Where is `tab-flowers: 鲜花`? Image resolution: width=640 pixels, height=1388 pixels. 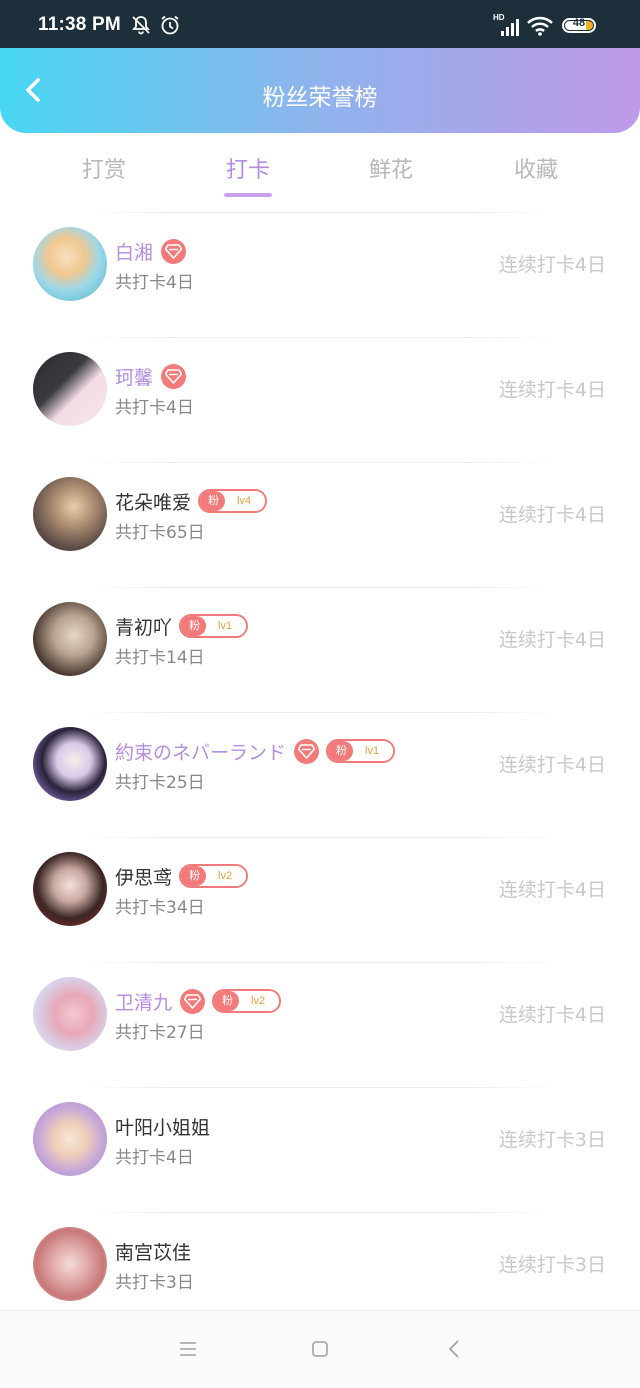 tab-flowers: 鲜花 is located at coordinates (391, 168).